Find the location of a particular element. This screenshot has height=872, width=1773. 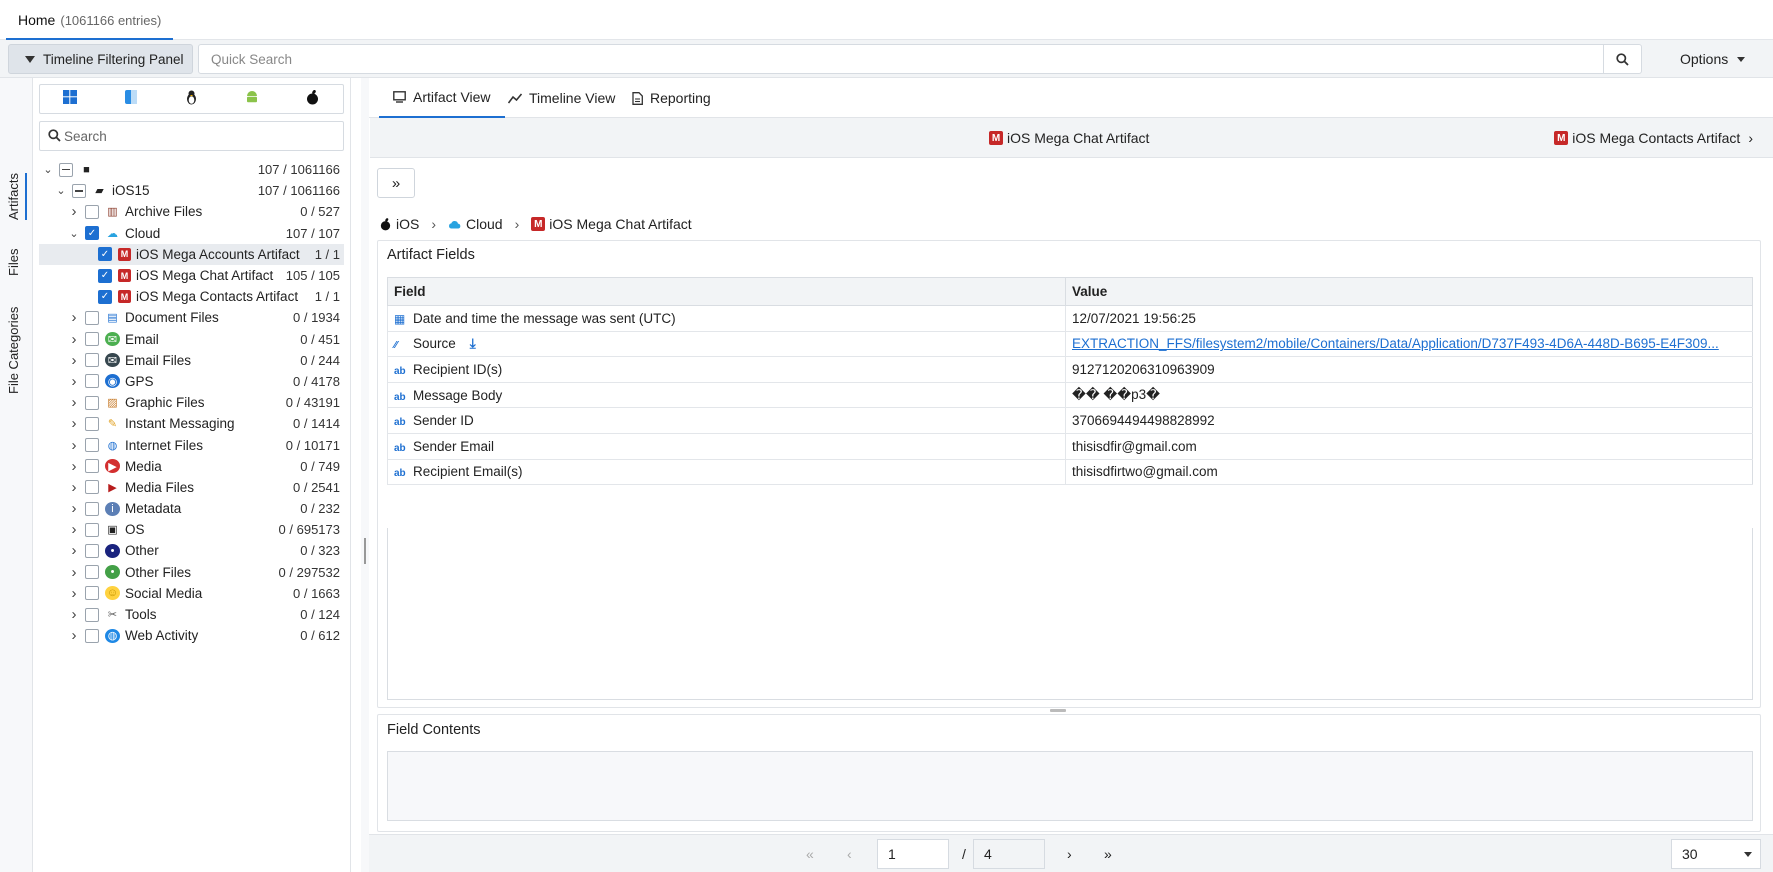

breadcrumb-ios: iOS is located at coordinates (407, 224).